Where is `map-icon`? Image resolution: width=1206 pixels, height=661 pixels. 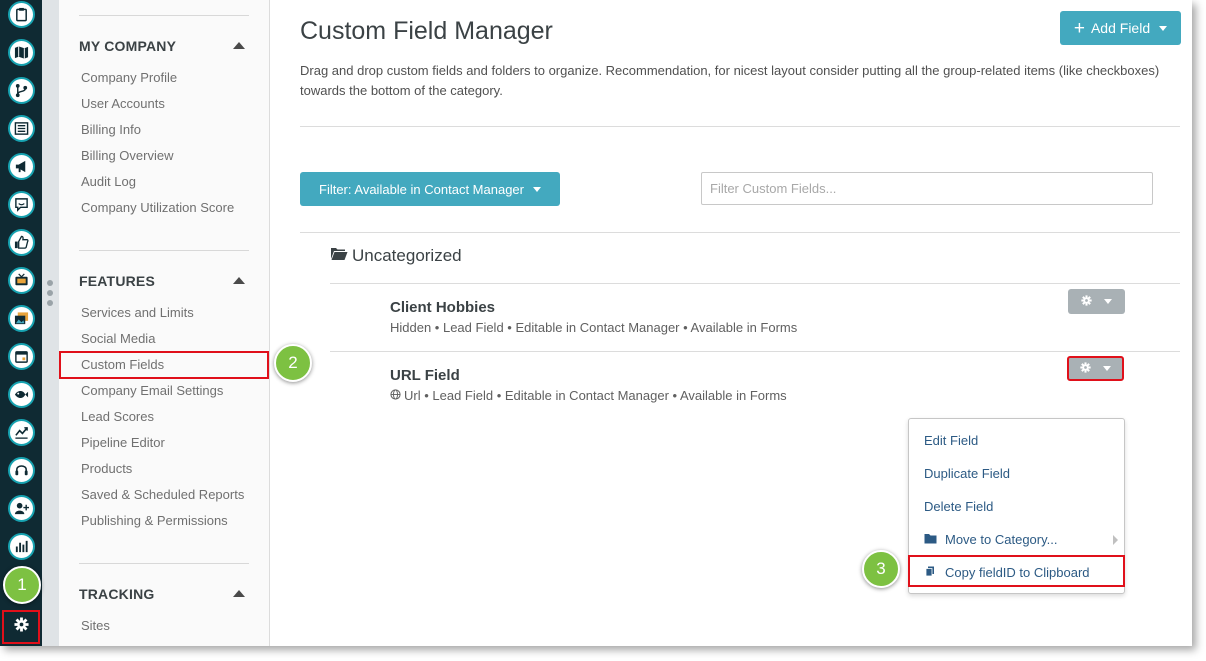
map-icon is located at coordinates (21, 52).